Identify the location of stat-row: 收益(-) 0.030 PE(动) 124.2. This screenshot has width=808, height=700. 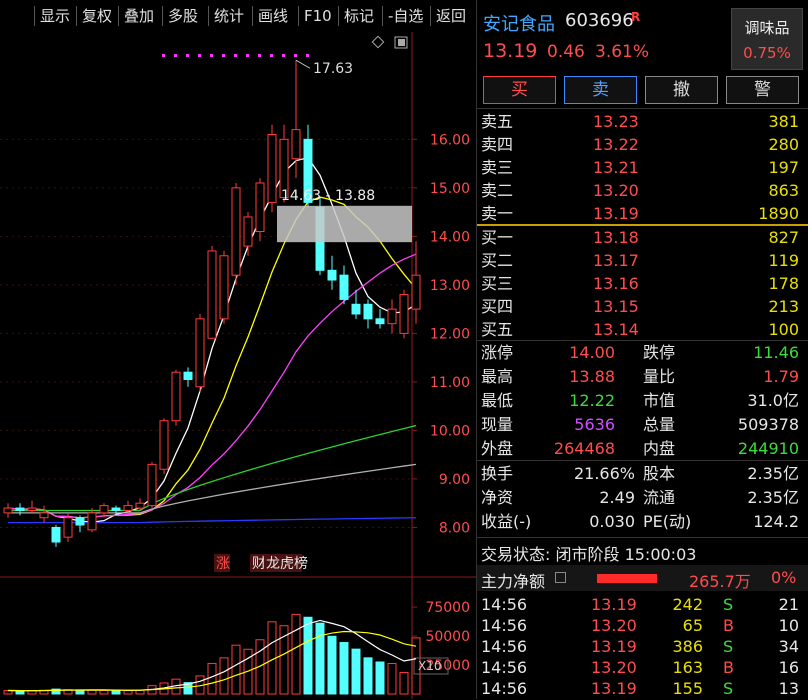
(642, 521).